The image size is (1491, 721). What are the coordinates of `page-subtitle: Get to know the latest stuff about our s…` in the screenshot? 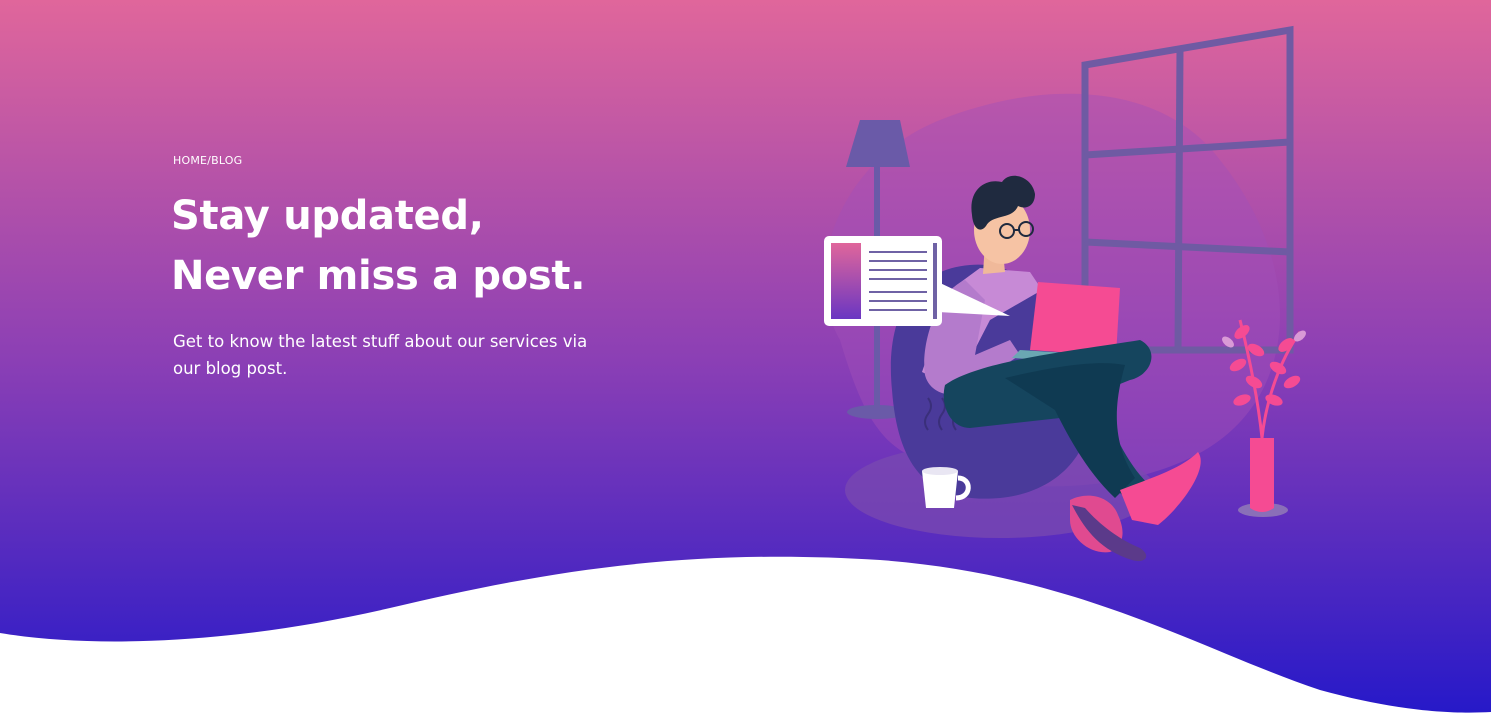 It's located at (380, 355).